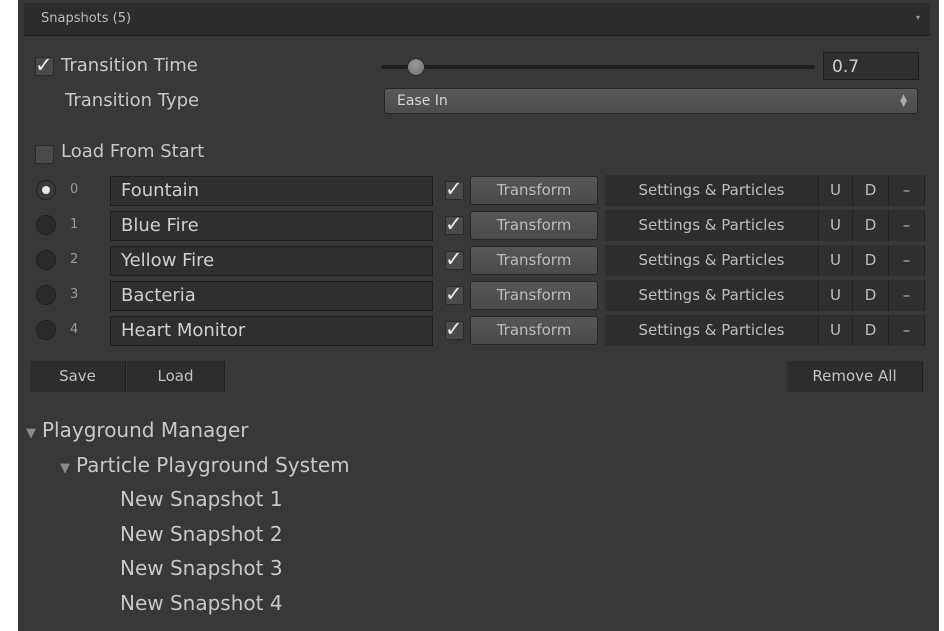 The height and width of the screenshot is (631, 944). What do you see at coordinates (598, 67) in the screenshot?
I see `transition-time-slider` at bounding box center [598, 67].